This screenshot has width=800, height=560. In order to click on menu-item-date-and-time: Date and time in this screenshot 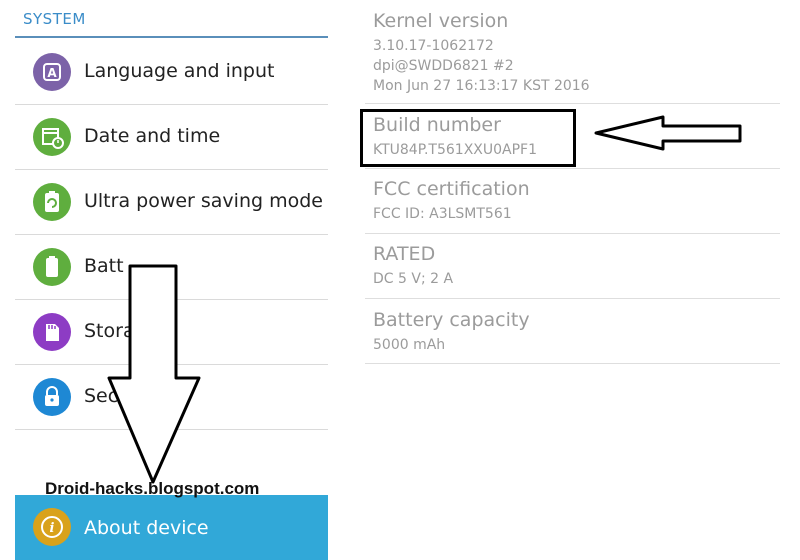, I will do `click(171, 137)`.